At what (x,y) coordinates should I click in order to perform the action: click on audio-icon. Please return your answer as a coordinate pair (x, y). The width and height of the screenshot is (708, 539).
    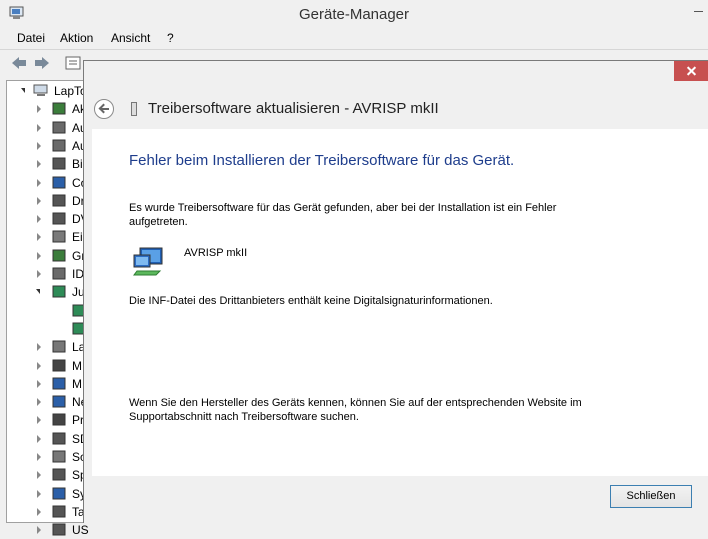
    Looking at the image, I should click on (59, 108).